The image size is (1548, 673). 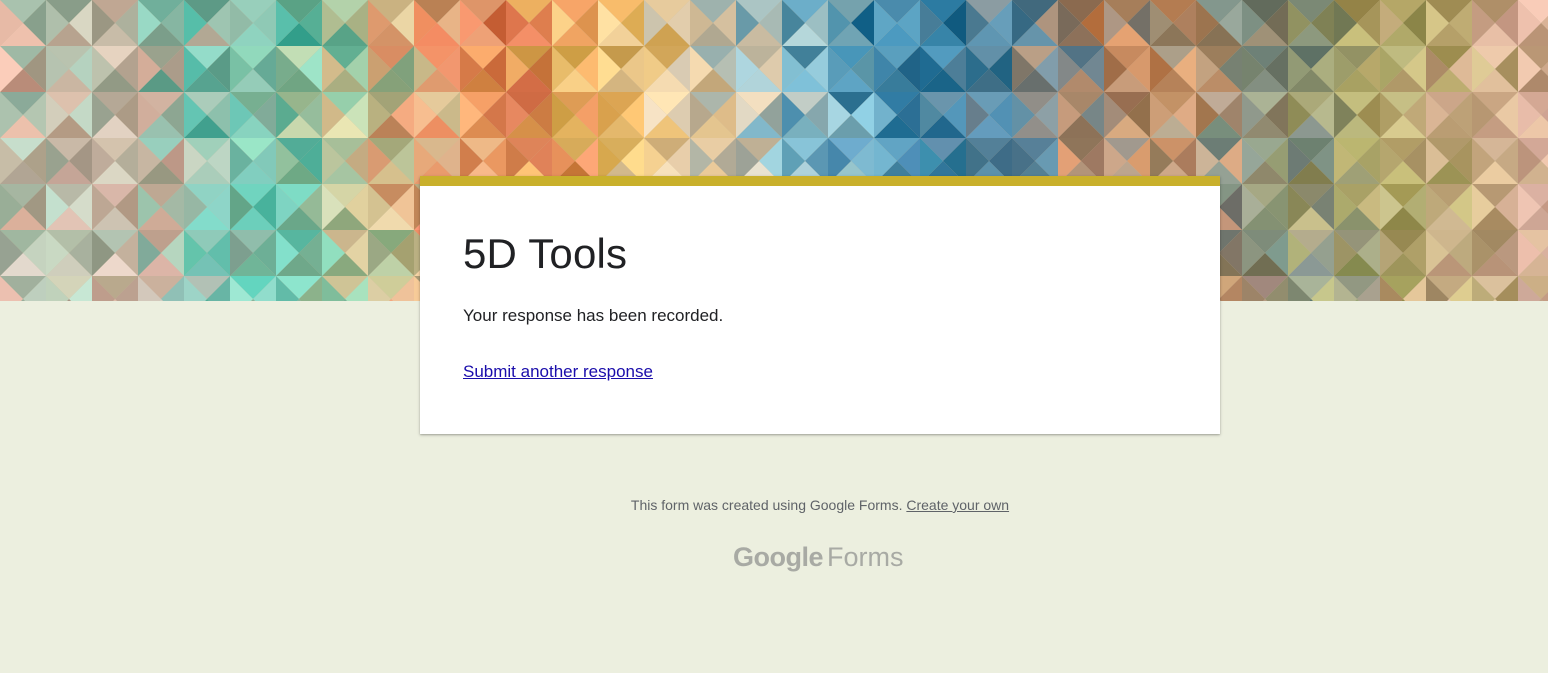 What do you see at coordinates (593, 315) in the screenshot?
I see `confirmation-message: Your response has been recorded.` at bounding box center [593, 315].